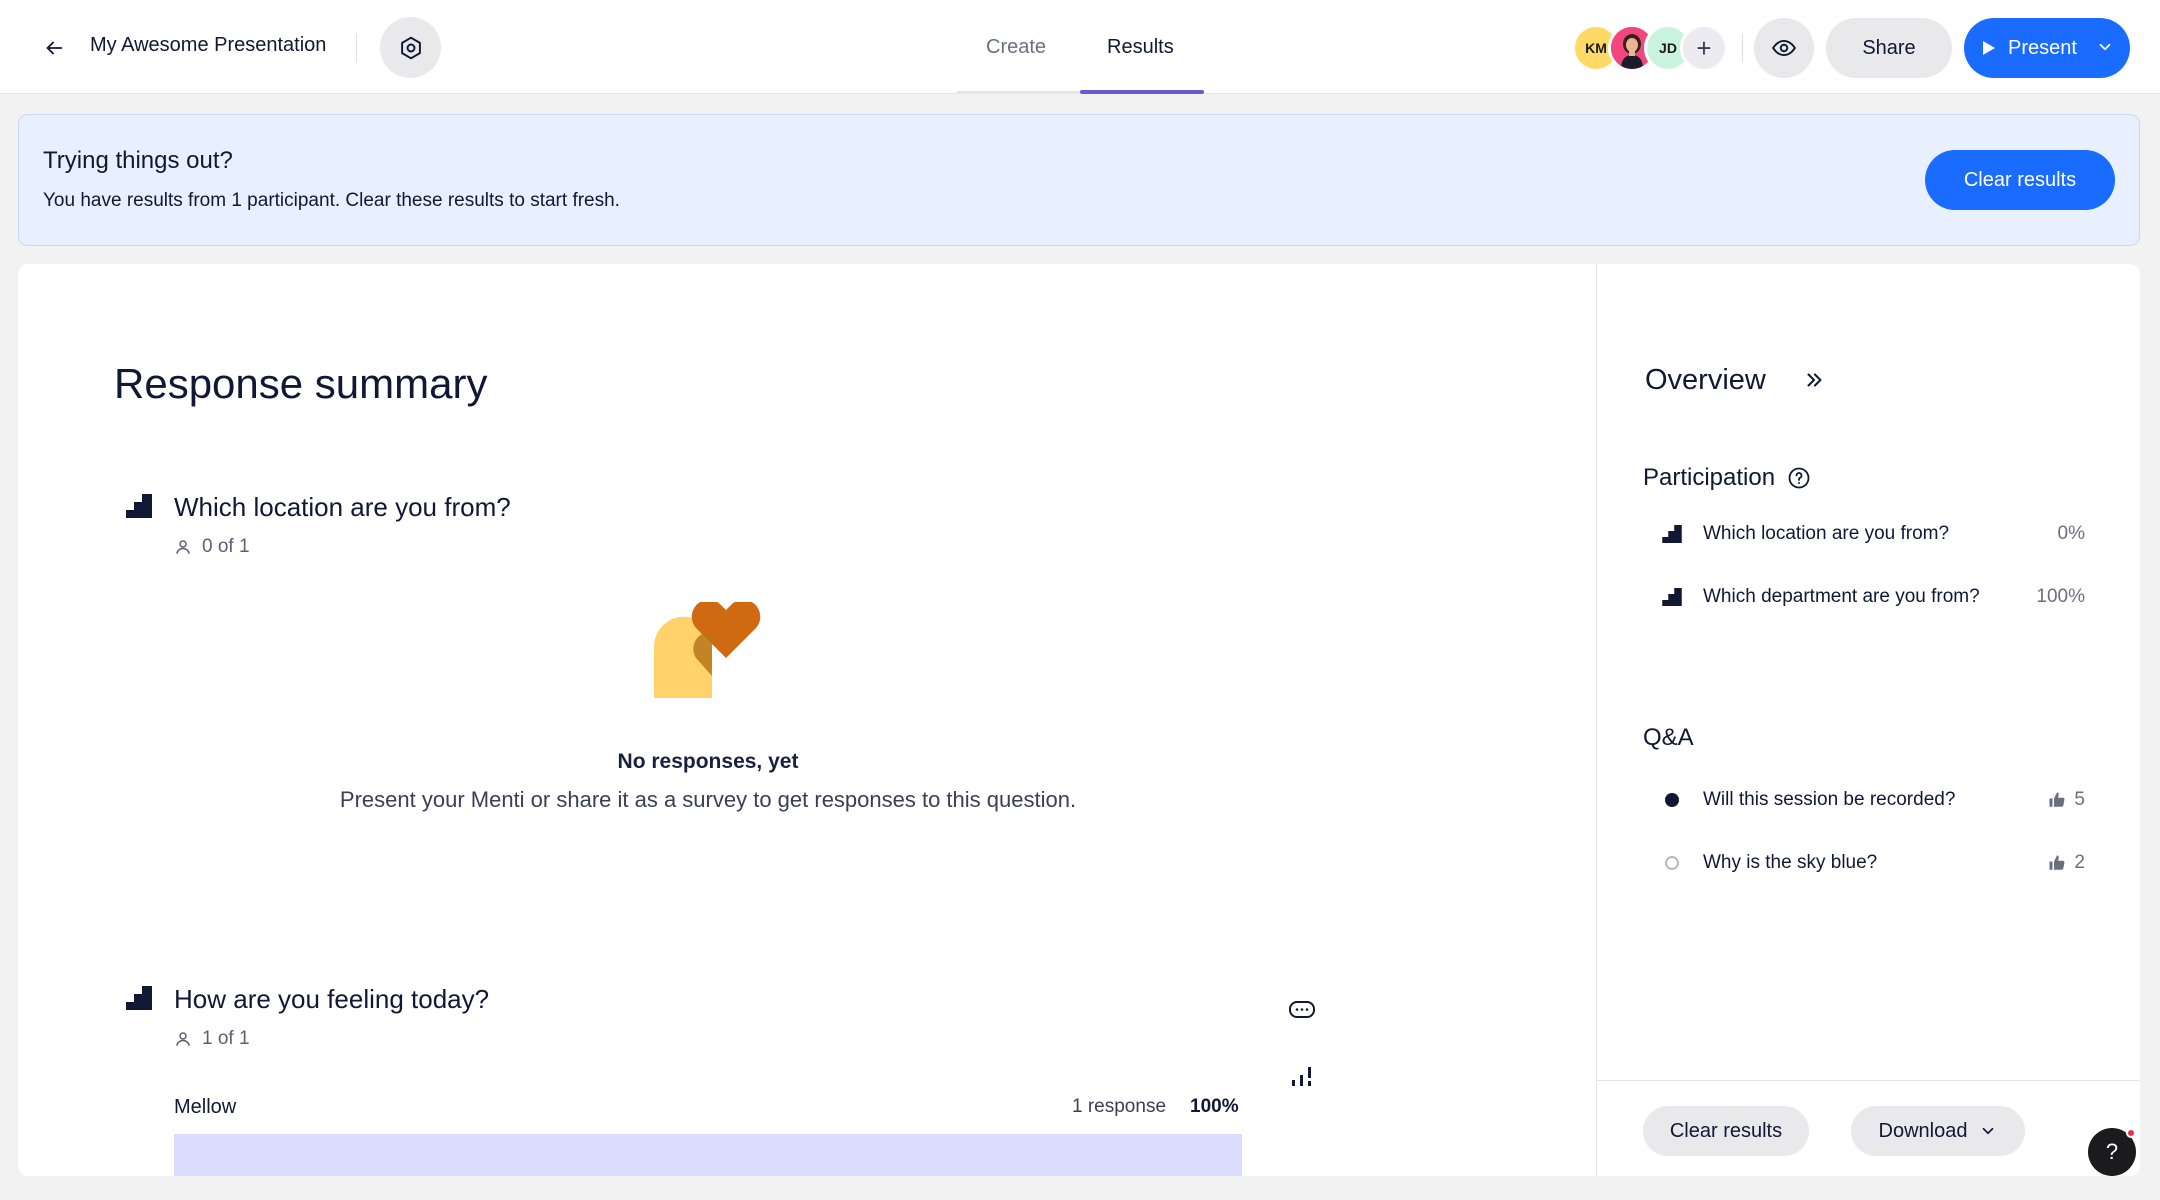 The image size is (2160, 1200). I want to click on play-icon, so click(1989, 48).